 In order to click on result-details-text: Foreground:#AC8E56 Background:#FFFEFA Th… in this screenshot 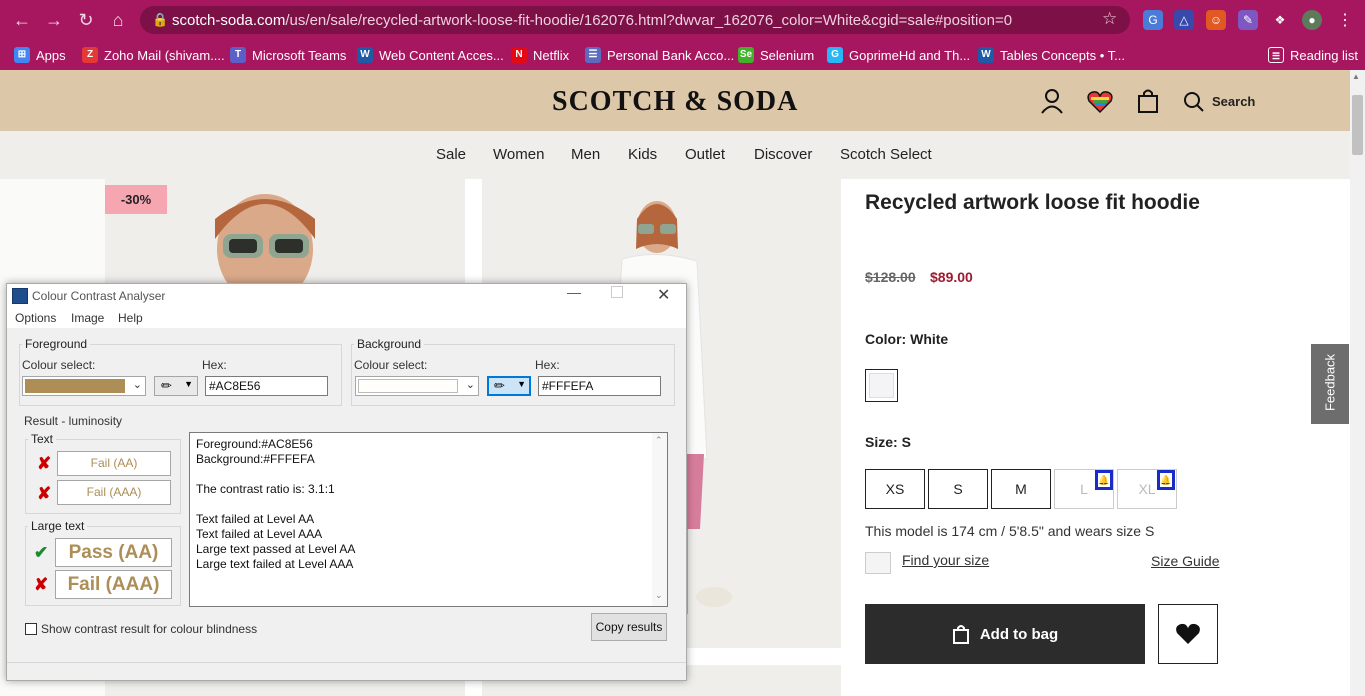, I will do `click(428, 519)`.